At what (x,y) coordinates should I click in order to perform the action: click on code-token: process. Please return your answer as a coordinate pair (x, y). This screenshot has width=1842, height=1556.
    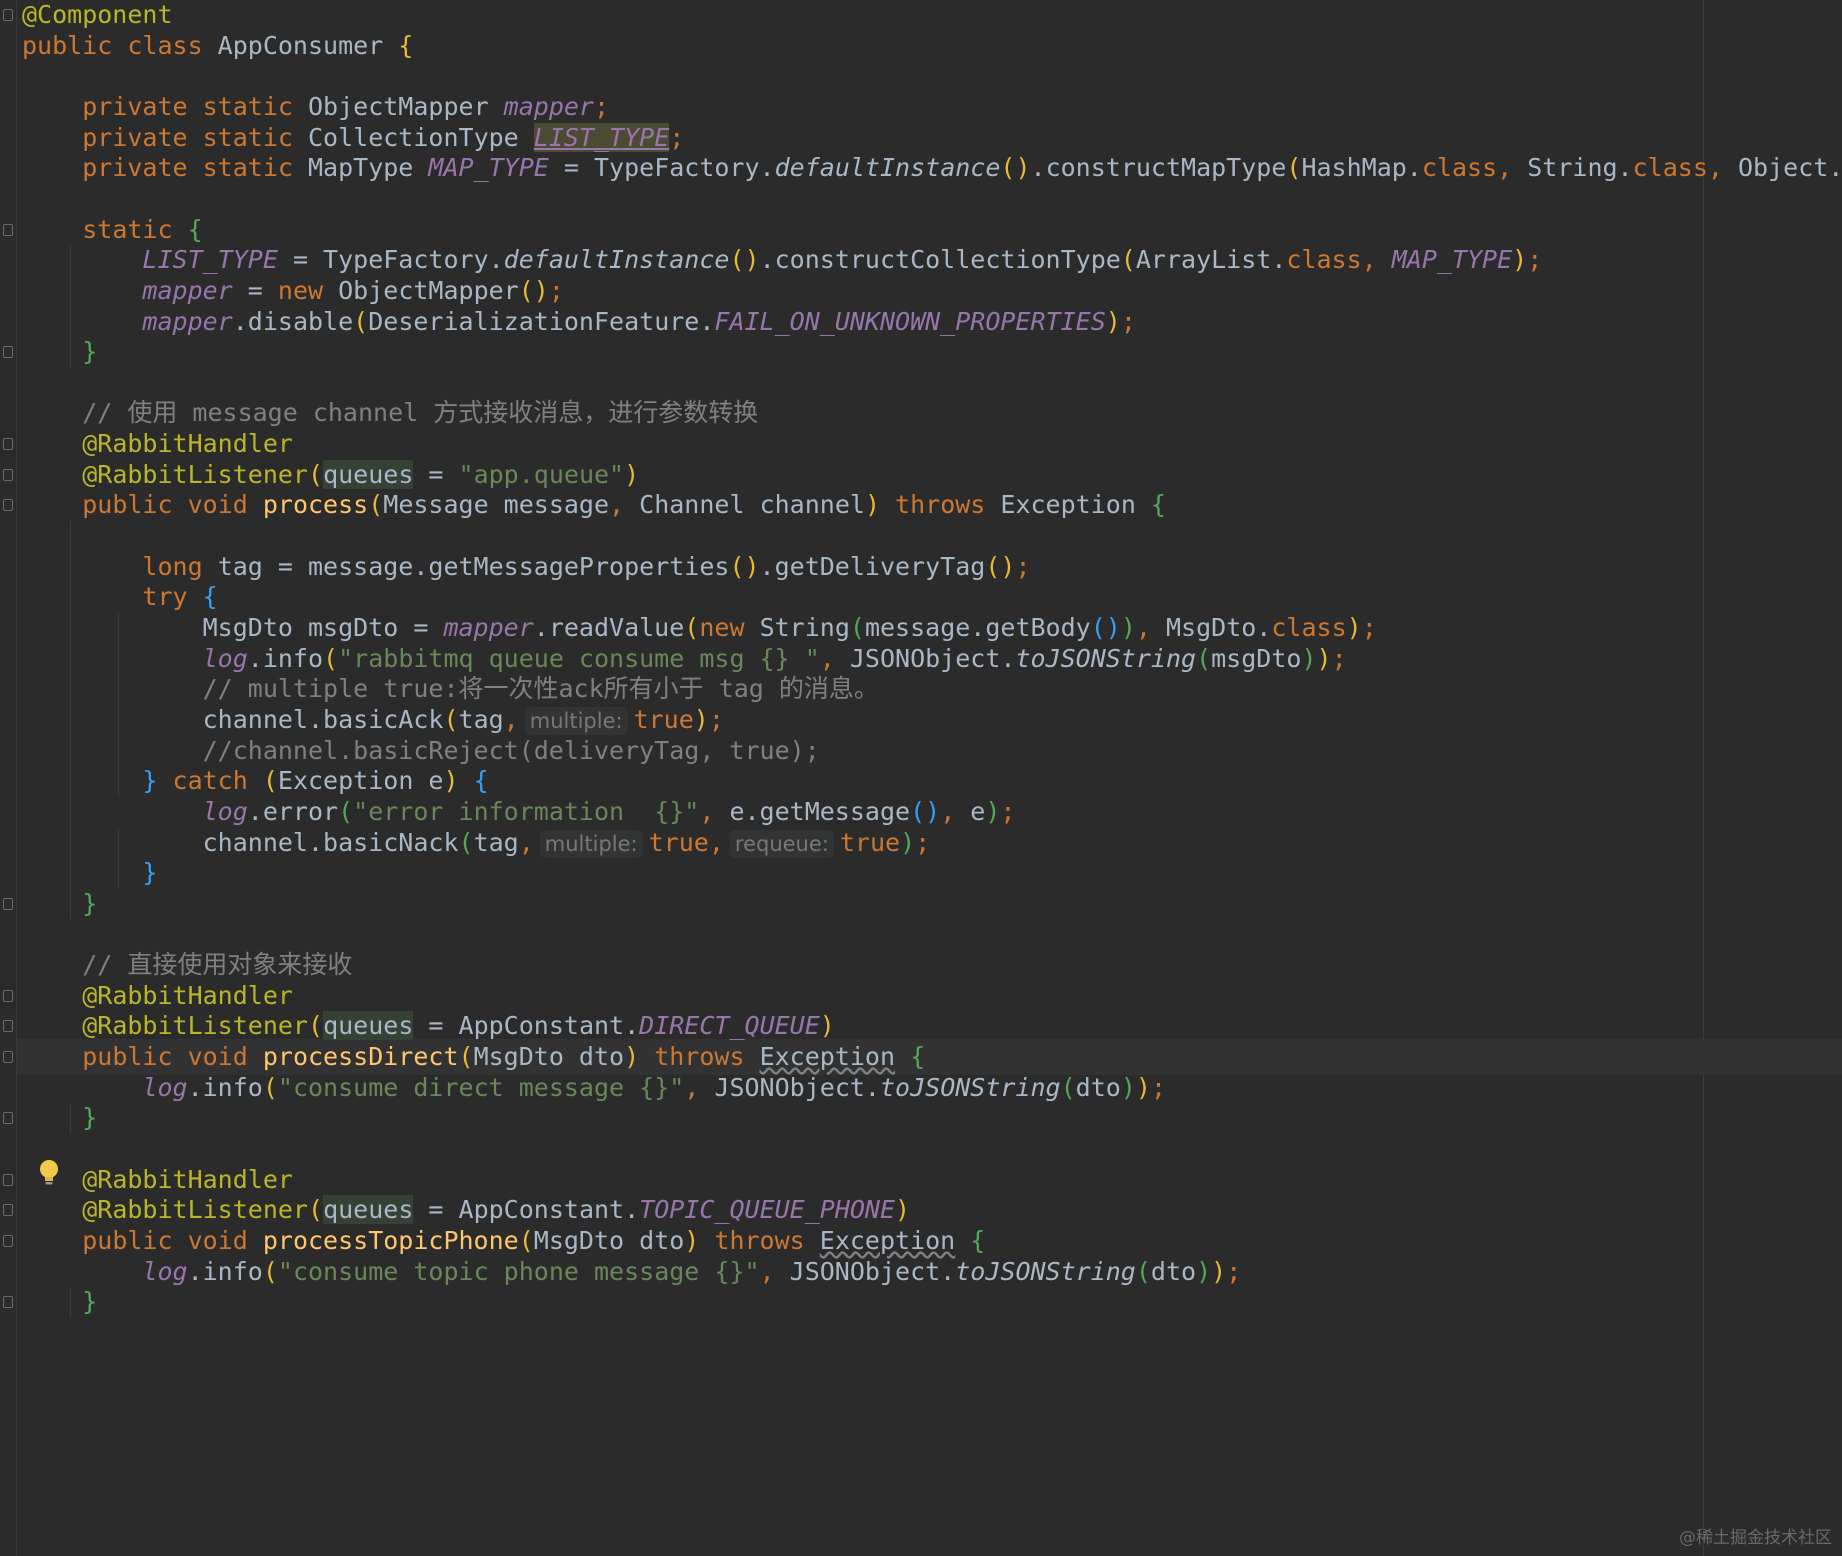
    Looking at the image, I should click on (315, 505).